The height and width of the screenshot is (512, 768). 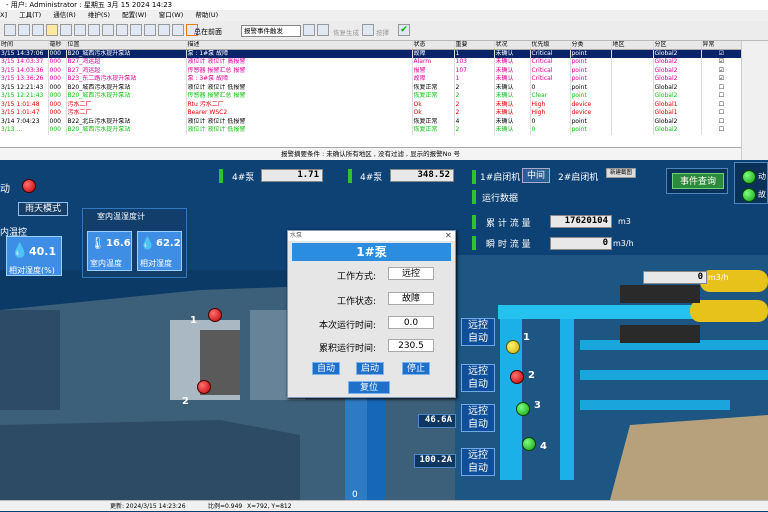 I want to click on machine1-label: 1#启闭机, so click(x=500, y=178).